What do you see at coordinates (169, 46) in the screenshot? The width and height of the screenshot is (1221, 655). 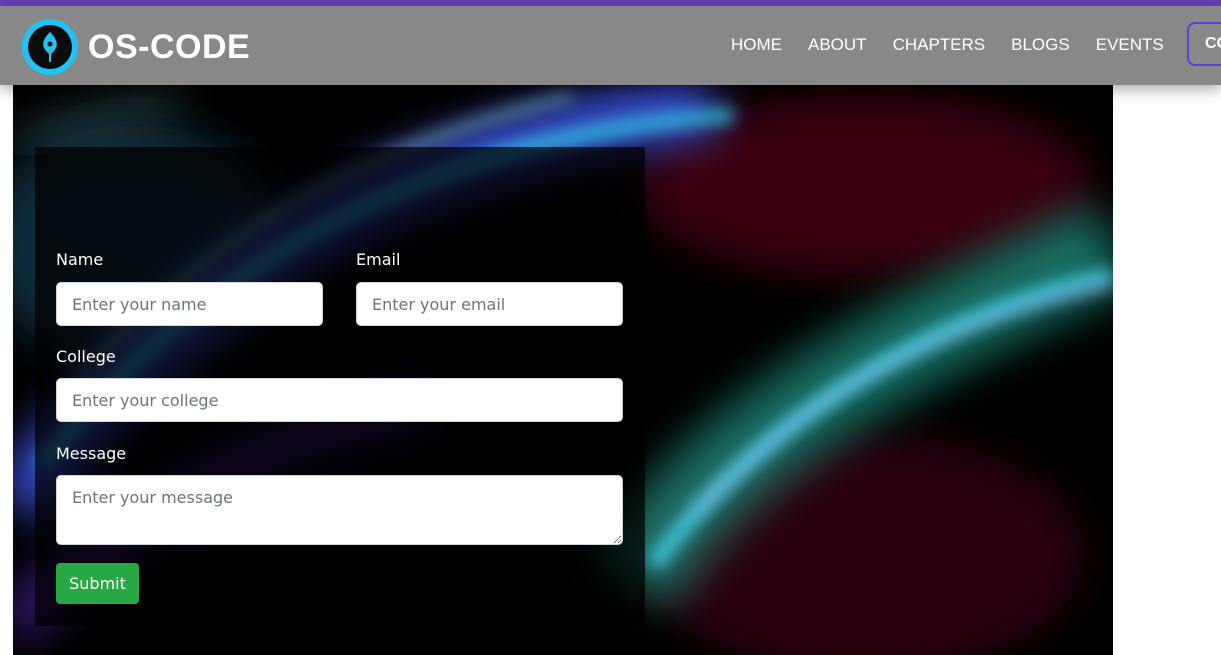 I see `brand-name: OS-CODE` at bounding box center [169, 46].